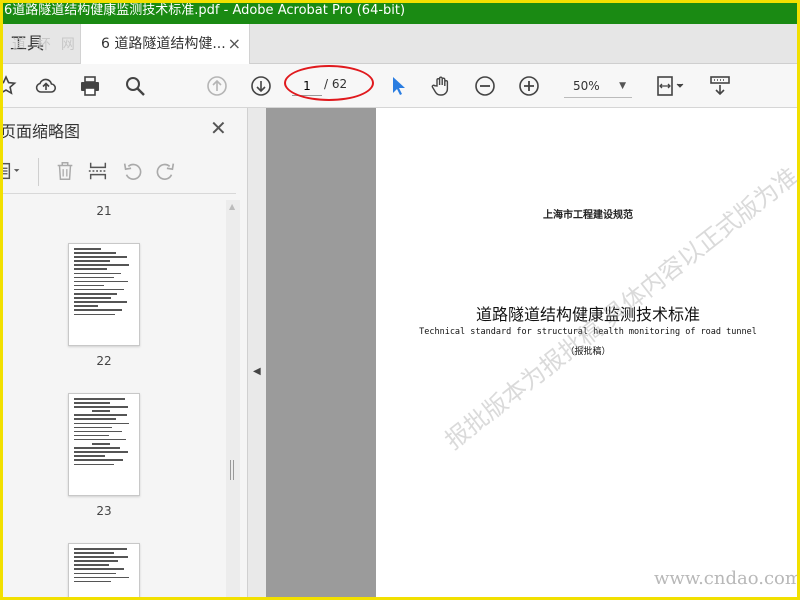 The width and height of the screenshot is (800, 600). I want to click on delete-icon, so click(65, 171).